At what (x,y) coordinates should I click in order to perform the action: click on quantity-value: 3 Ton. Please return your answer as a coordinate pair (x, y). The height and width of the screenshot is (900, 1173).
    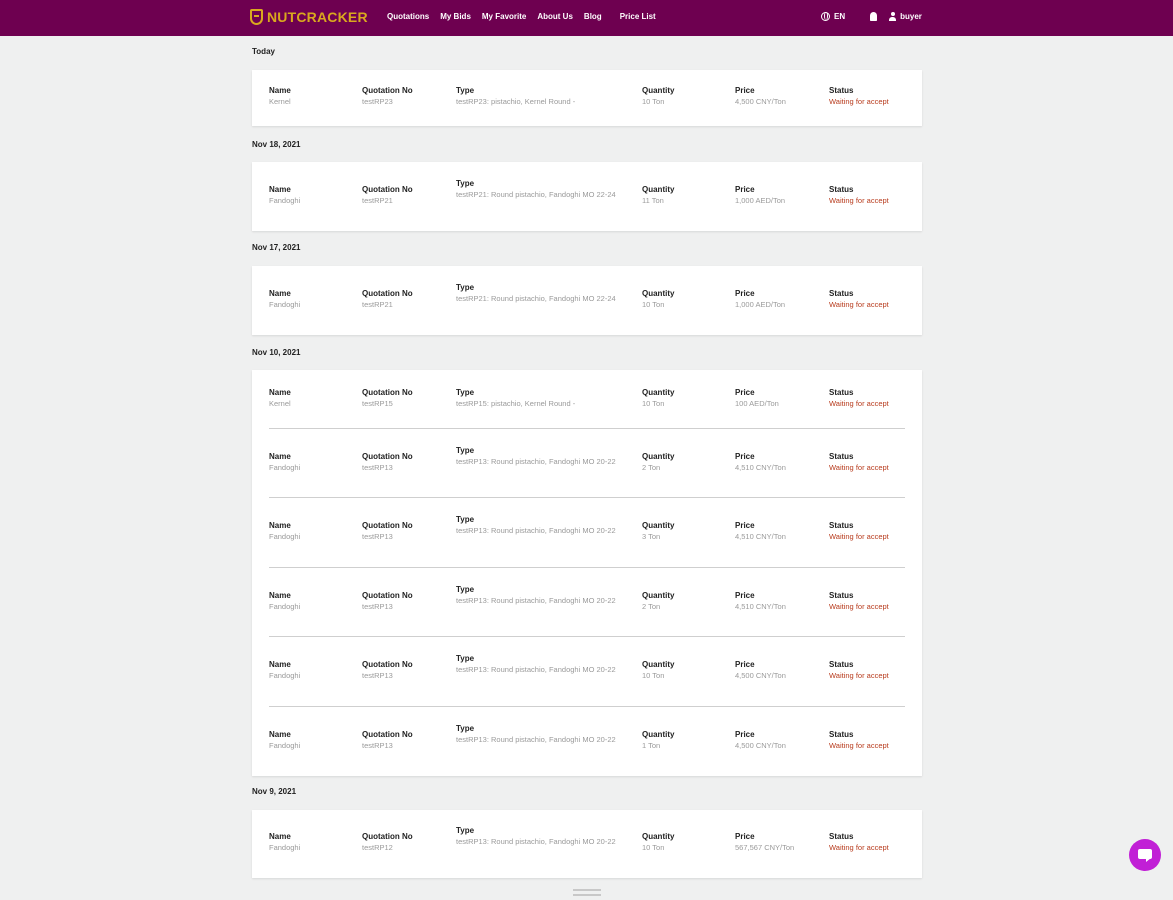
    Looking at the image, I should click on (651, 536).